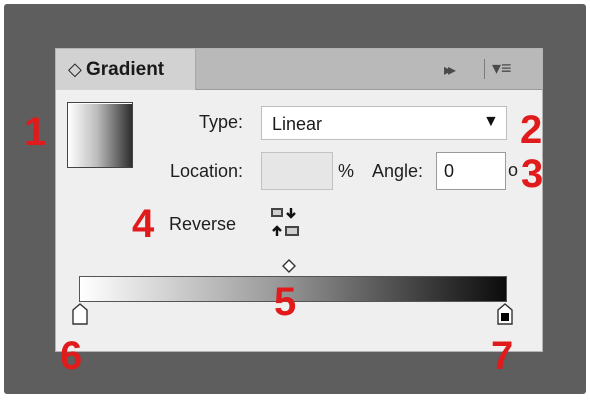 The height and width of the screenshot is (401, 590). I want to click on midpoint-diamond-icon, so click(289, 266).